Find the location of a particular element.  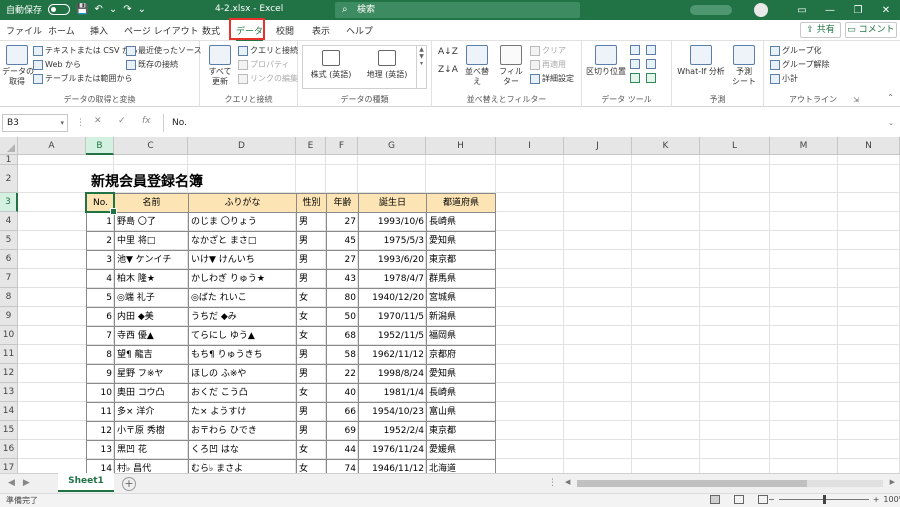

table-cell: 宮城県 is located at coordinates (461, 297).